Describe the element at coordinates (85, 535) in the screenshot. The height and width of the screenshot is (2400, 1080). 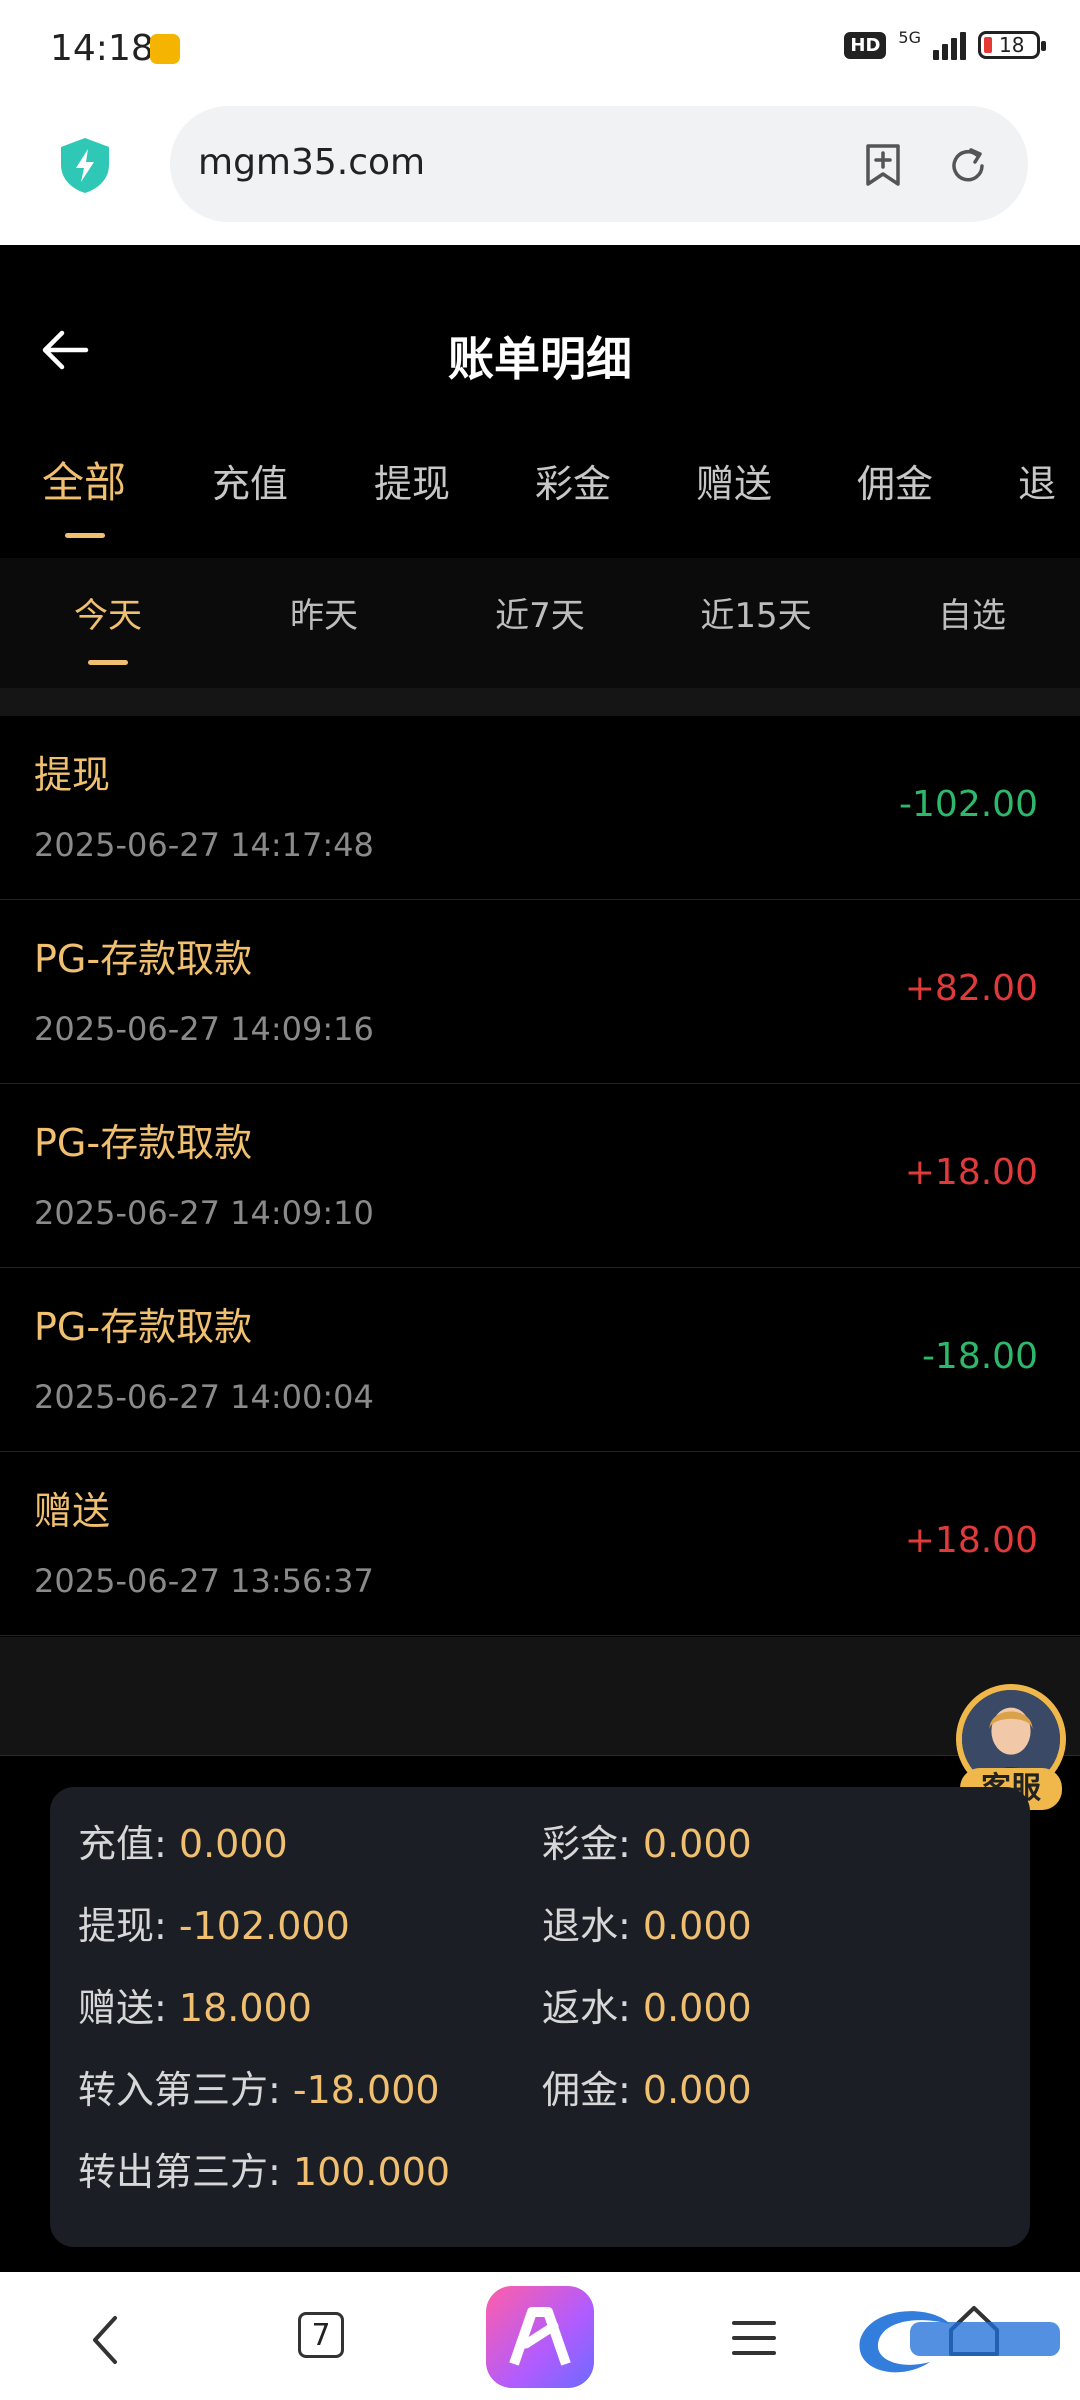
I see `active-tab-indicator` at that location.